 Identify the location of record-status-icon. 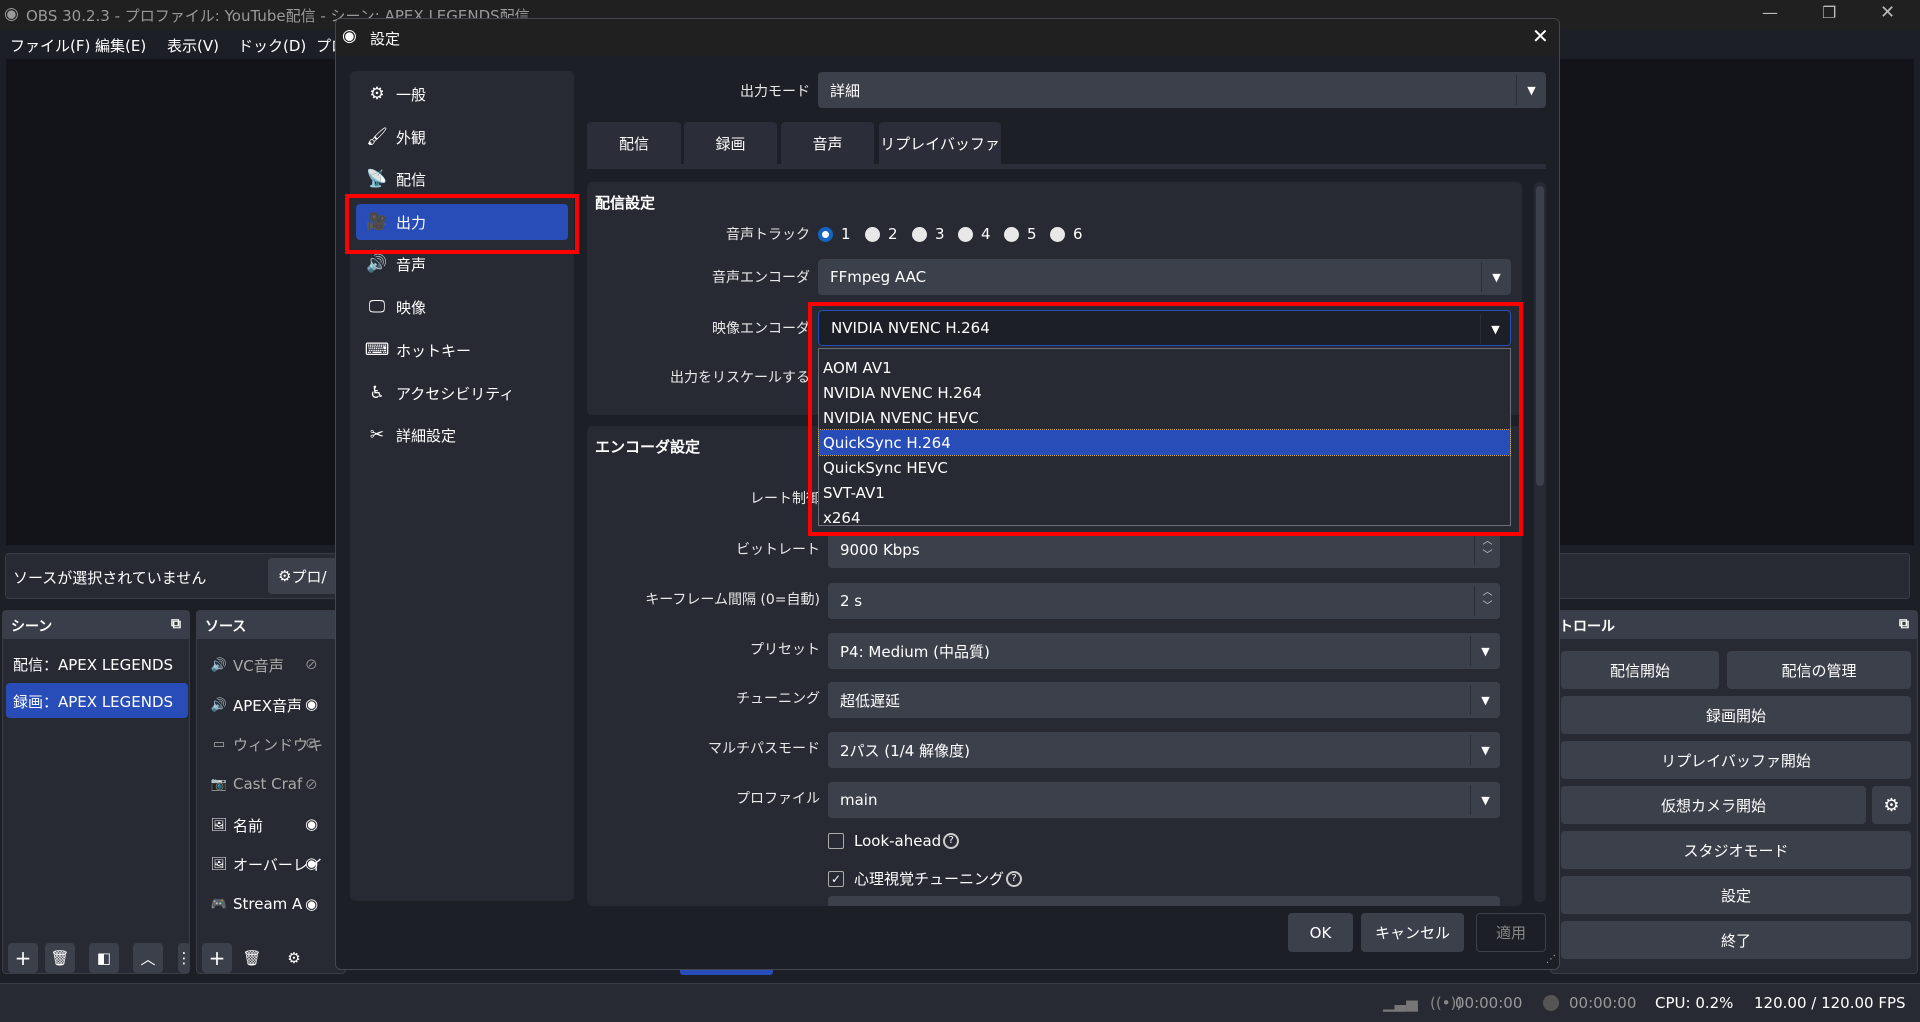
(1551, 1003).